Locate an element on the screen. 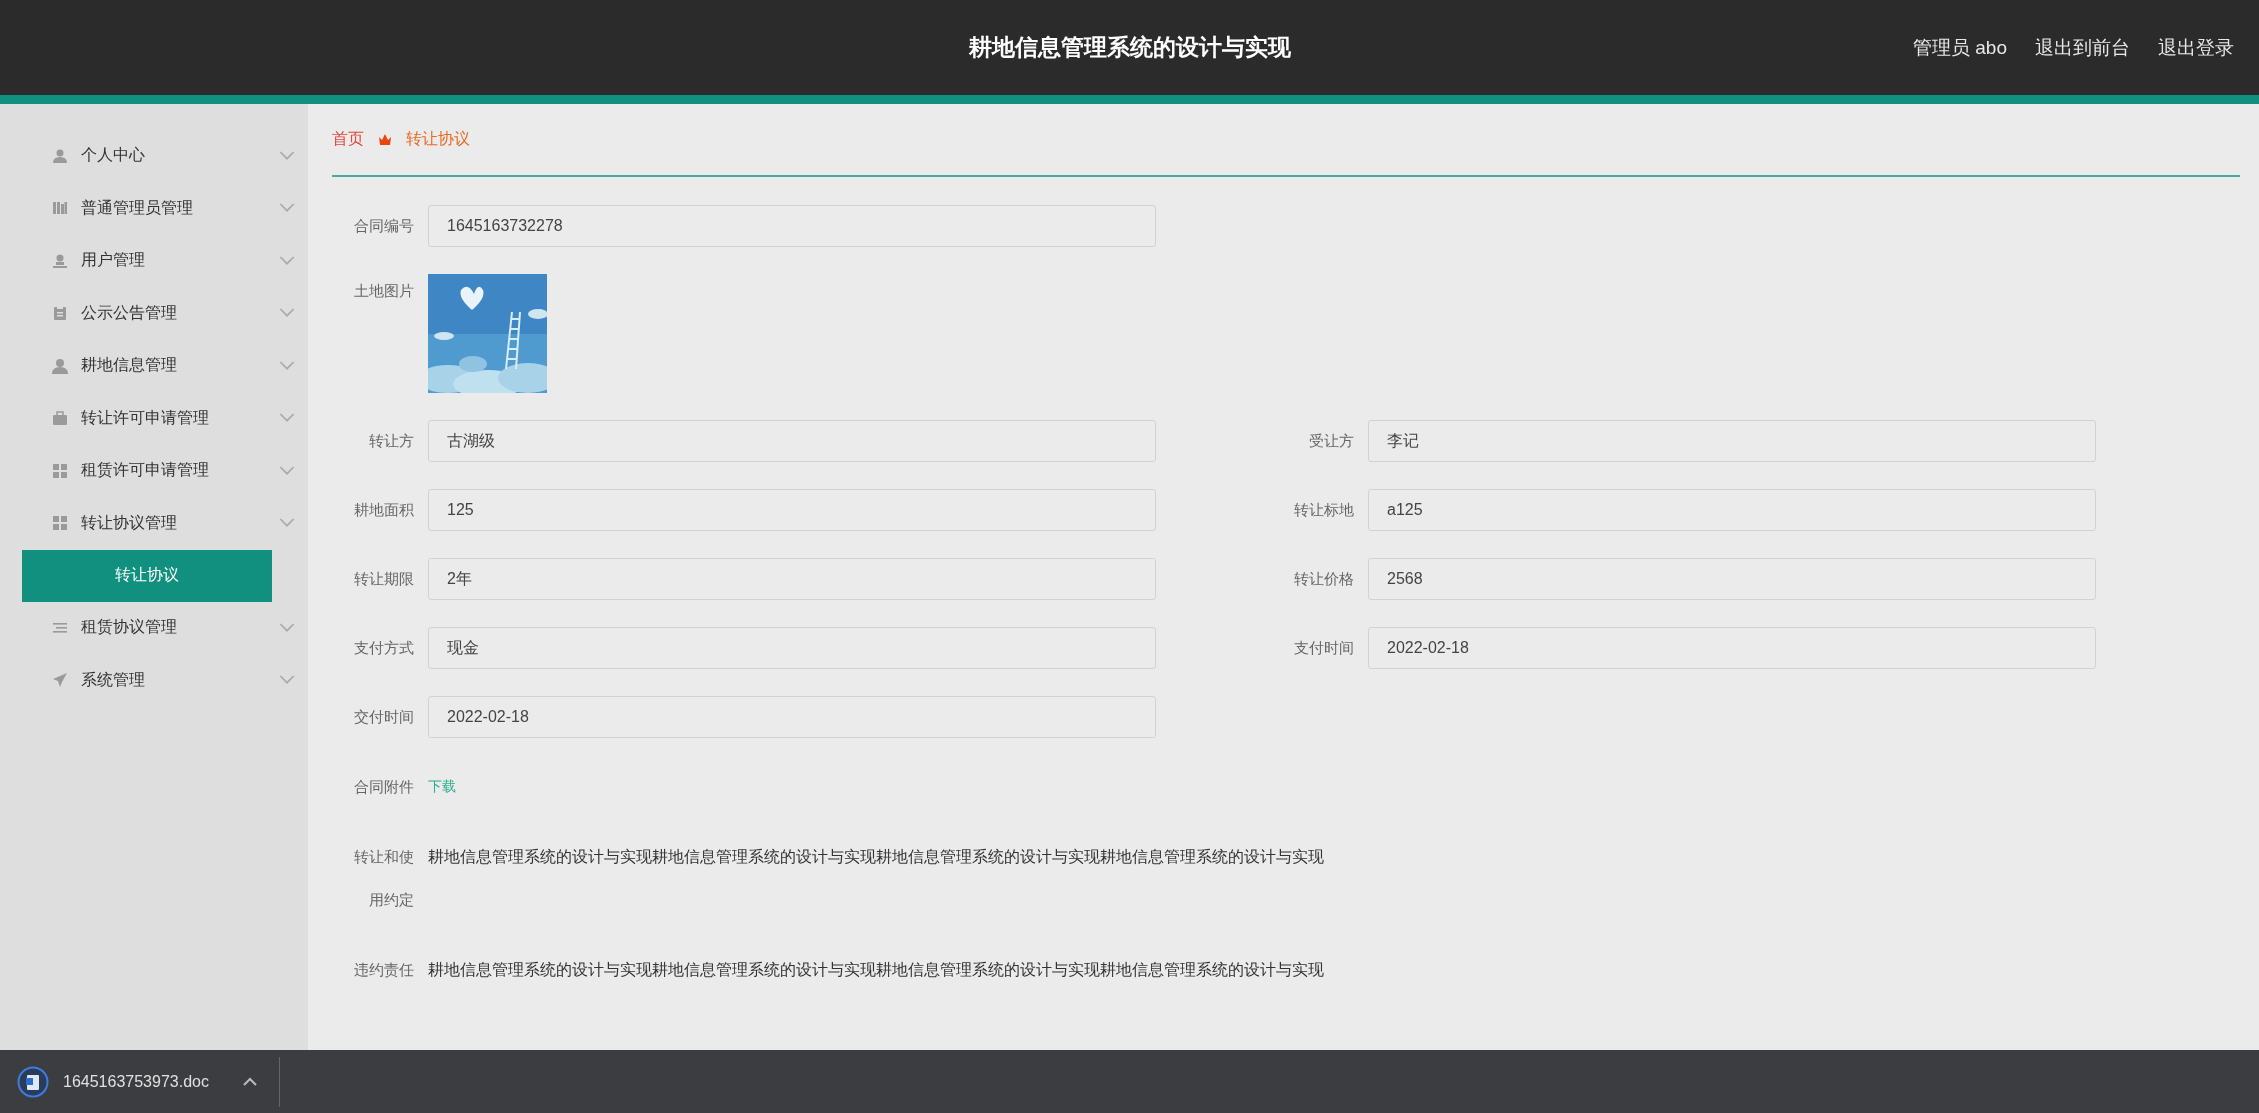 The image size is (2259, 1113). document-icon is located at coordinates (33, 1081).